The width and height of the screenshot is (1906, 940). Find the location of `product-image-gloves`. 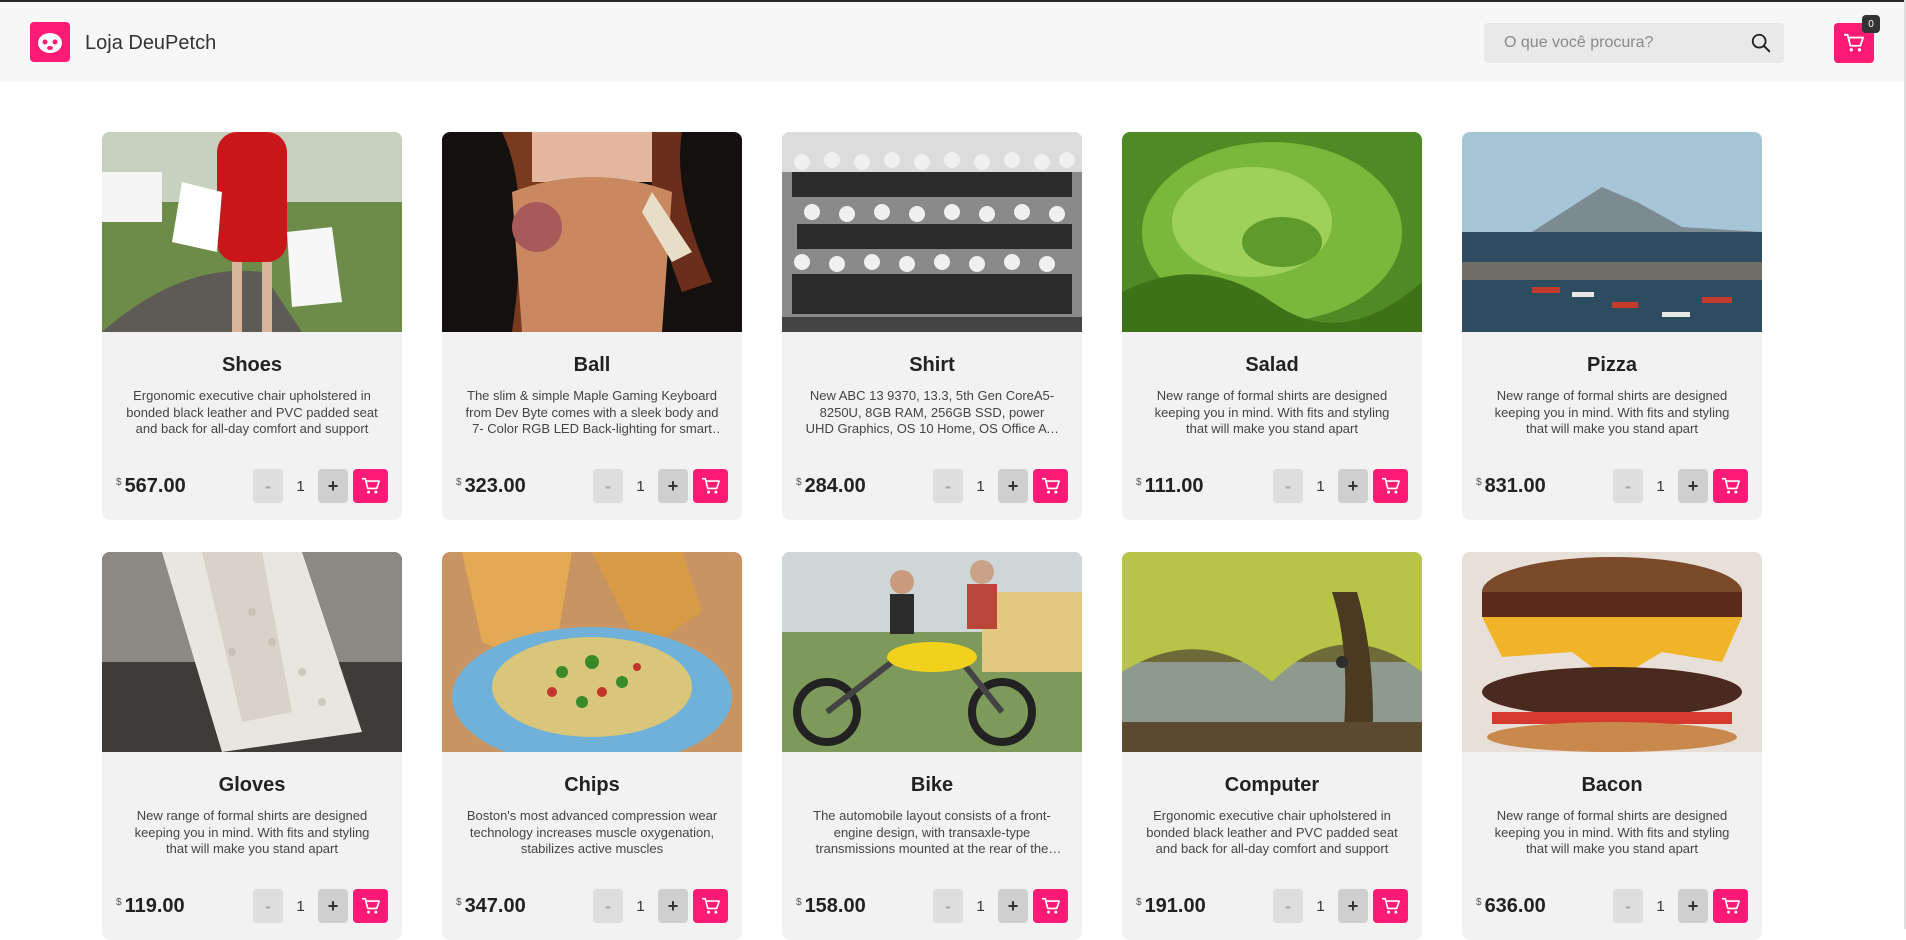

product-image-gloves is located at coordinates (252, 652).